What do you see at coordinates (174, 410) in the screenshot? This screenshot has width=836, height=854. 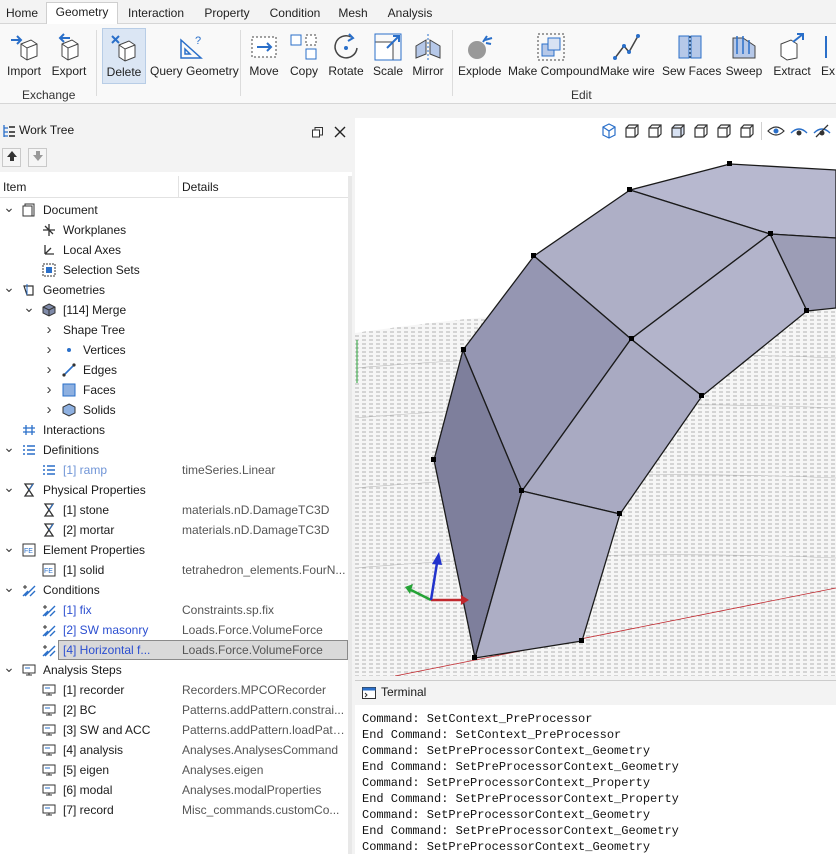 I see `tree-row: › Solids` at bounding box center [174, 410].